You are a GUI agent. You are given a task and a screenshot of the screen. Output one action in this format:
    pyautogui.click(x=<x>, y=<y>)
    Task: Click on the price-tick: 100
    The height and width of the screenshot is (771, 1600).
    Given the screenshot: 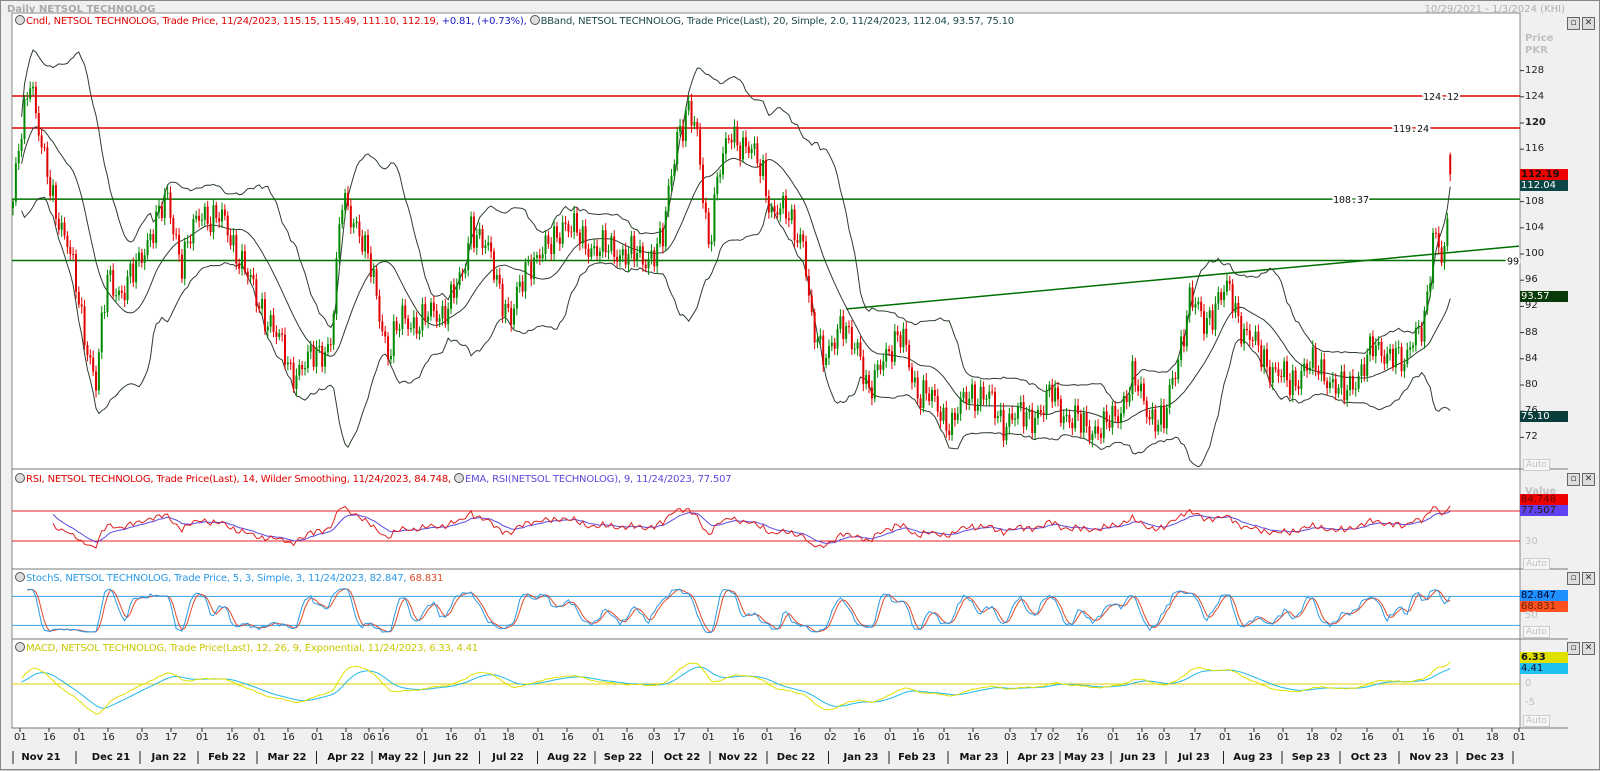 What is the action you would take?
    pyautogui.click(x=1535, y=253)
    